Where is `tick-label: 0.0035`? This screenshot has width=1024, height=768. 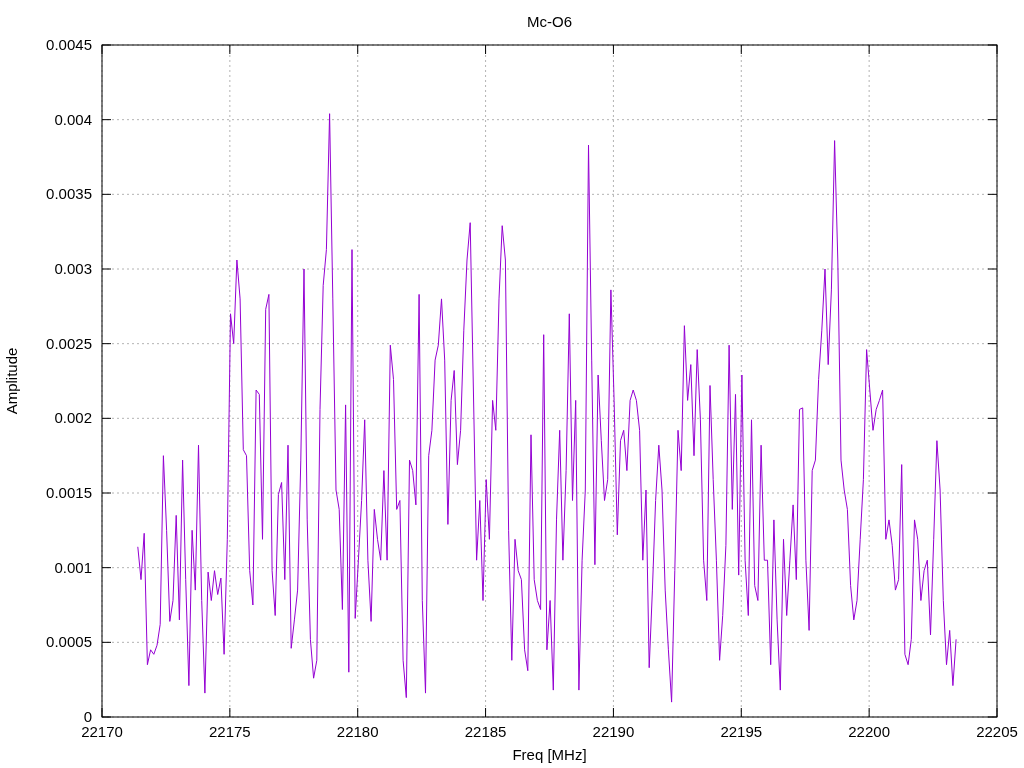 tick-label: 0.0035 is located at coordinates (69, 194).